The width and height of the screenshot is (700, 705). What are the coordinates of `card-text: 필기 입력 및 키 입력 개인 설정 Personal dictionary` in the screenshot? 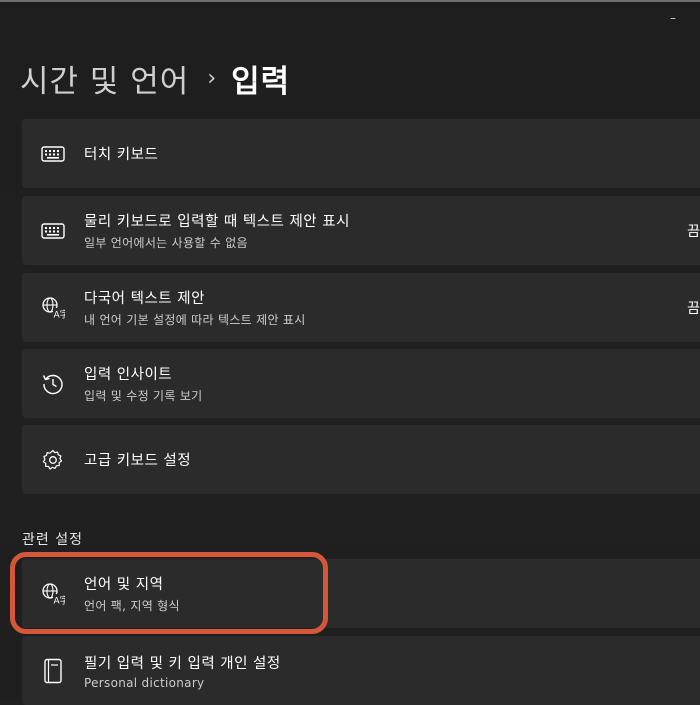 It's located at (182, 671).